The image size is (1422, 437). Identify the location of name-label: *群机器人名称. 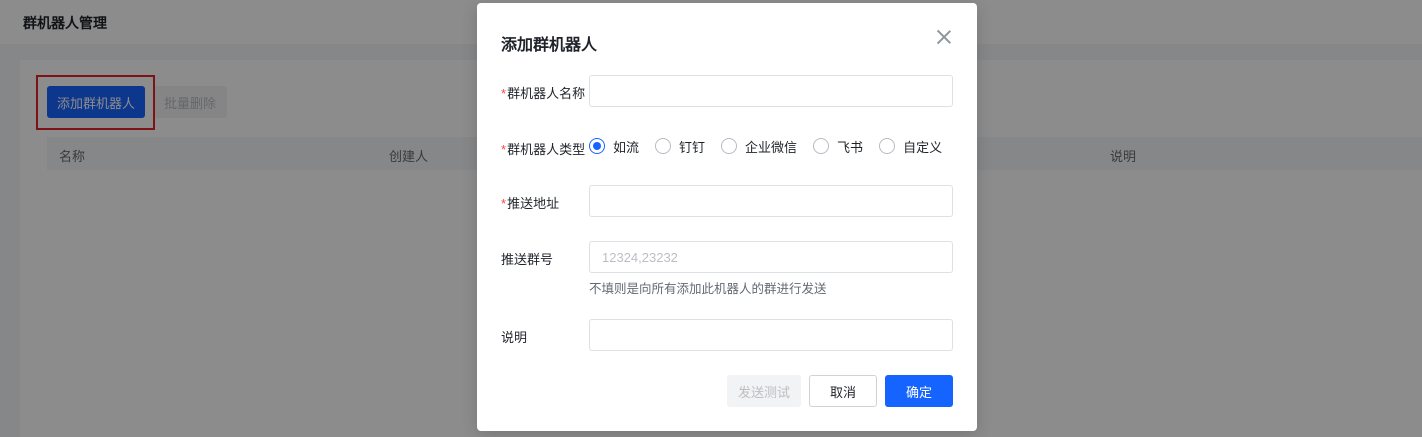
(543, 92).